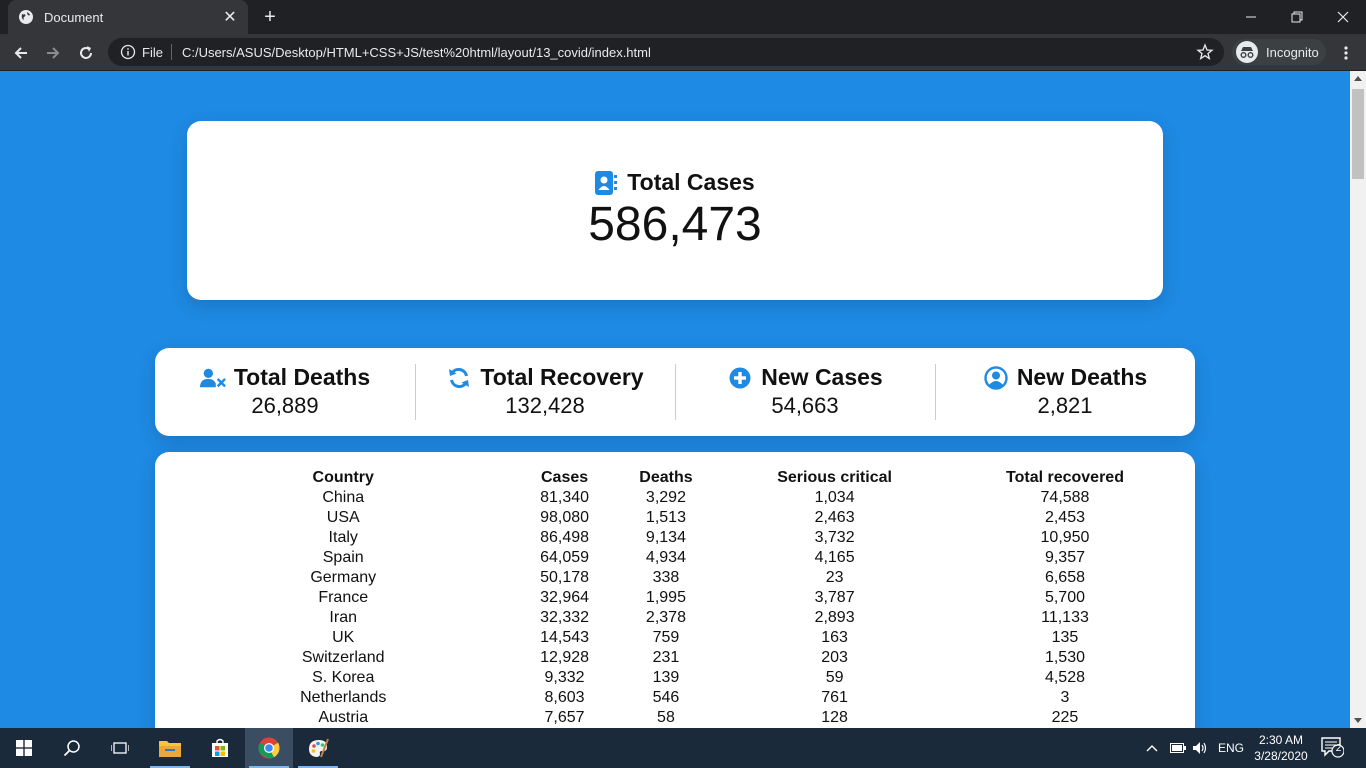  I want to click on serious-critical-cell: 1,034, so click(834, 497).